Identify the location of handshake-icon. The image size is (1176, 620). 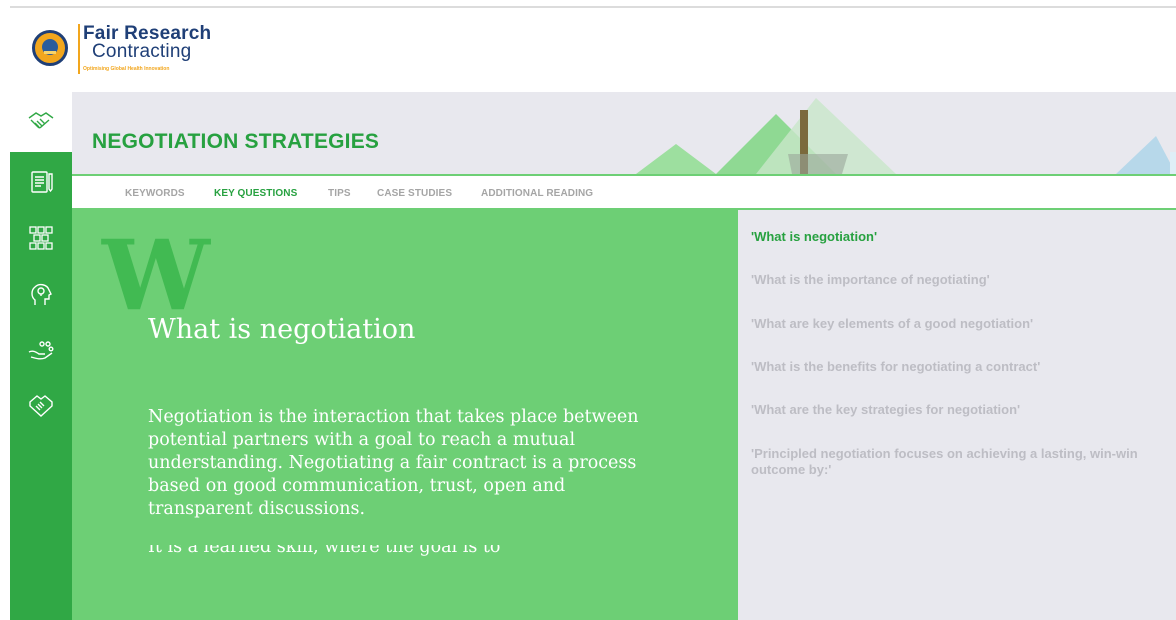
(41, 120).